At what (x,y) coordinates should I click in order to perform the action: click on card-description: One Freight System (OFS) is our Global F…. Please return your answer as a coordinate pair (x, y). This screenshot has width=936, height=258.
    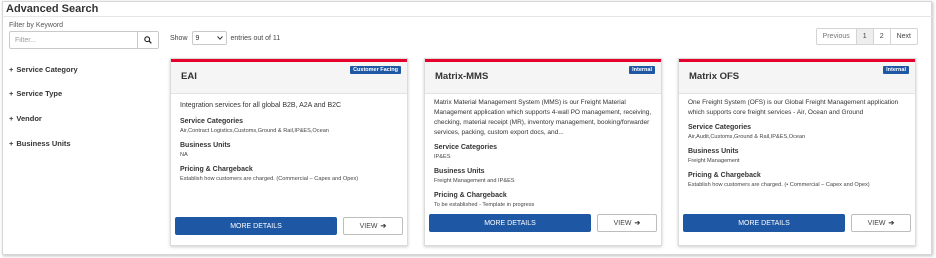
    Looking at the image, I should click on (793, 107).